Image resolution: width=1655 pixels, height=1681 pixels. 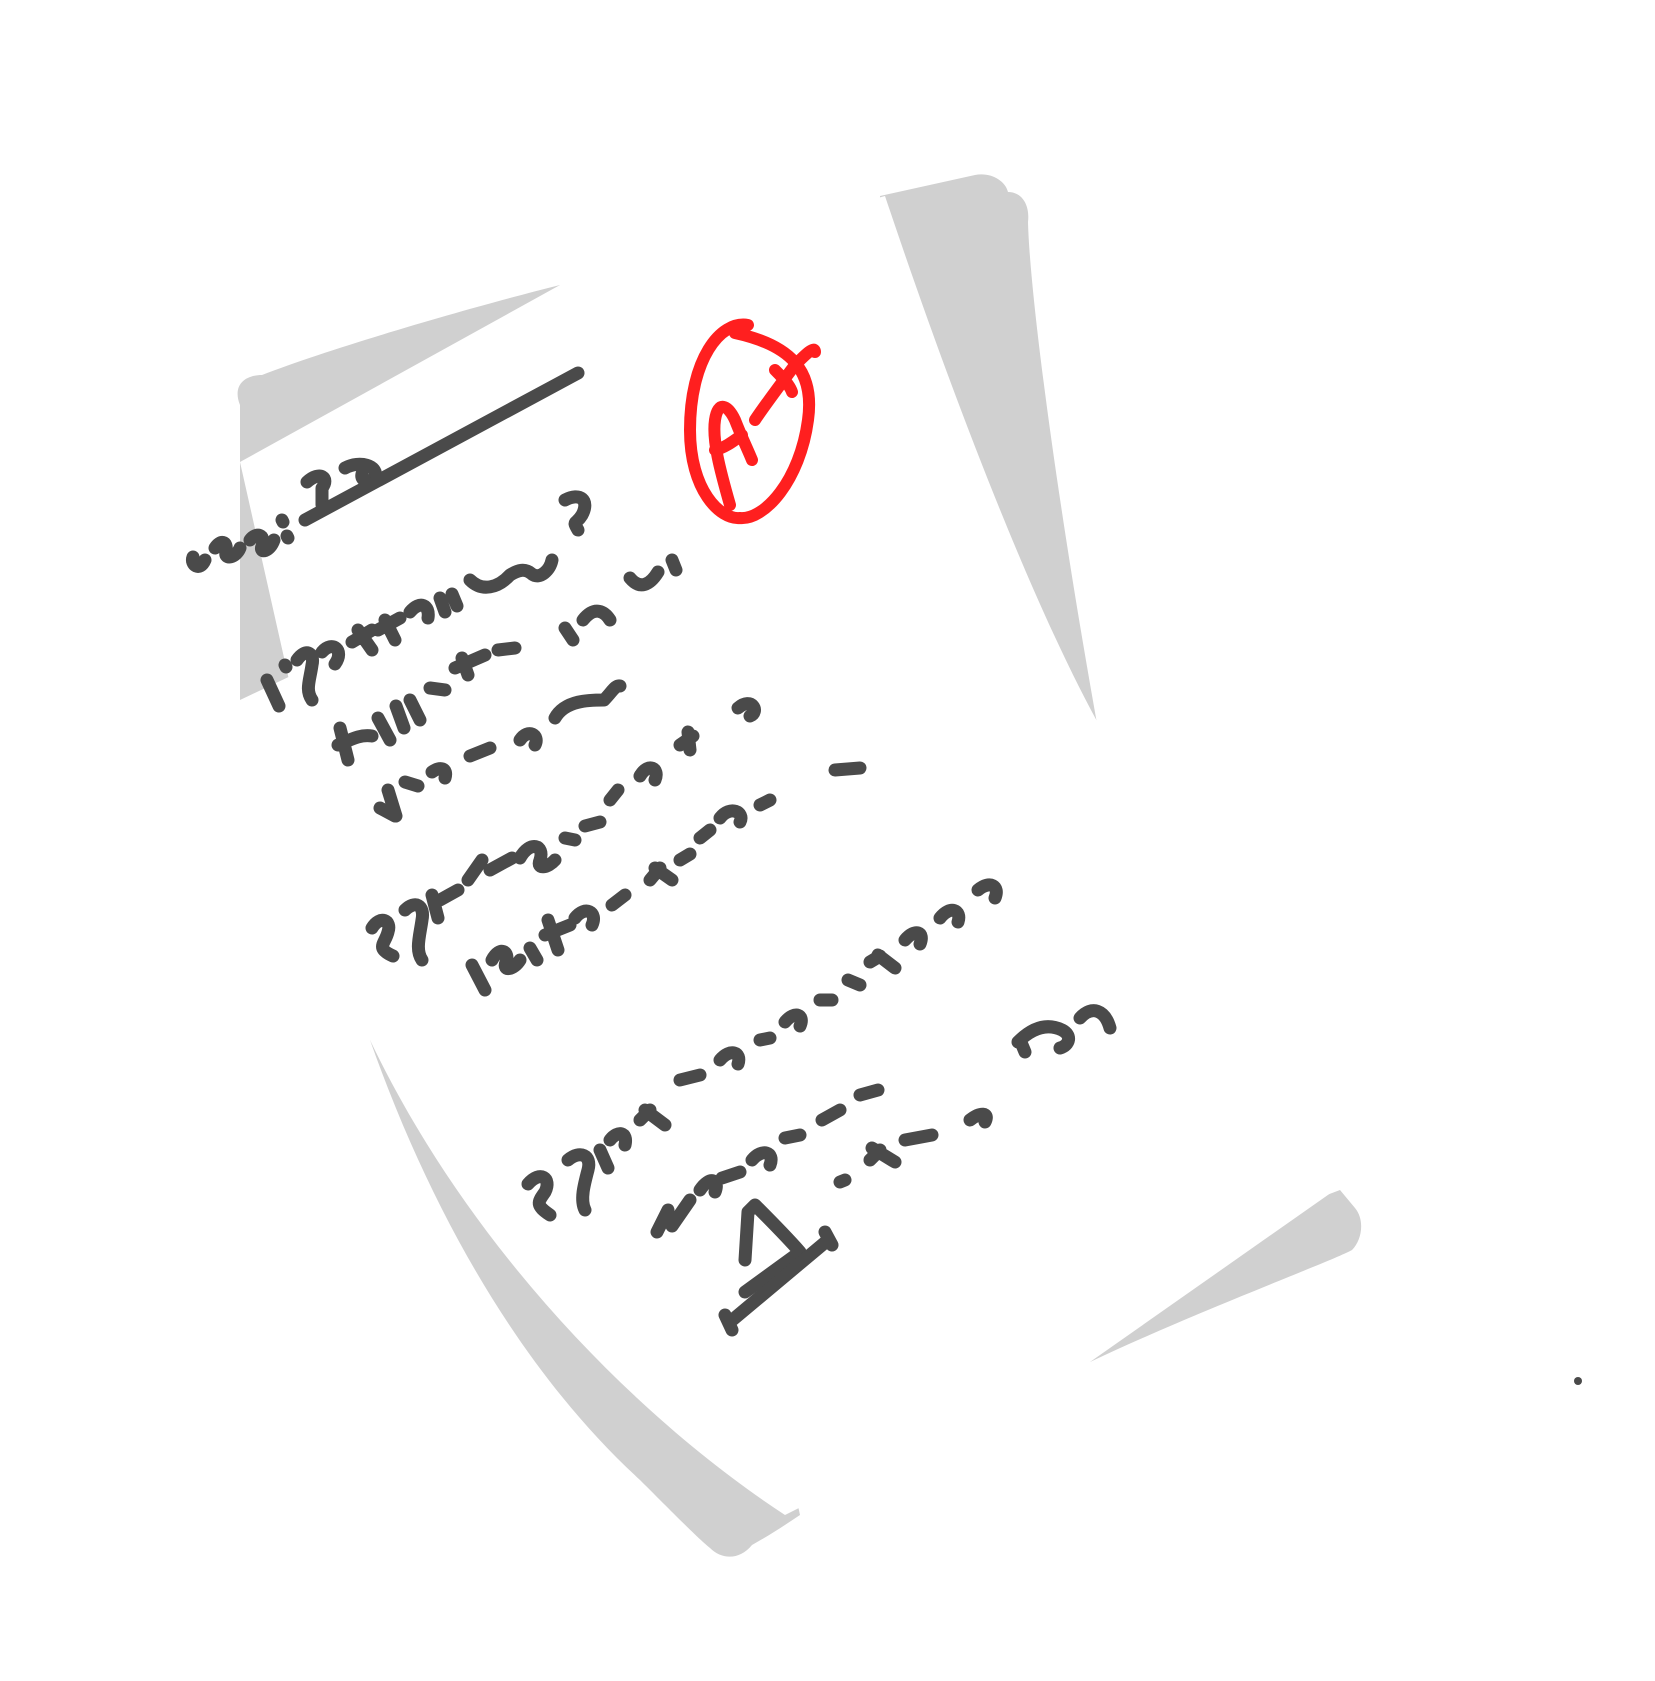 What do you see at coordinates (1578, 1381) in the screenshot?
I see `stray-dot` at bounding box center [1578, 1381].